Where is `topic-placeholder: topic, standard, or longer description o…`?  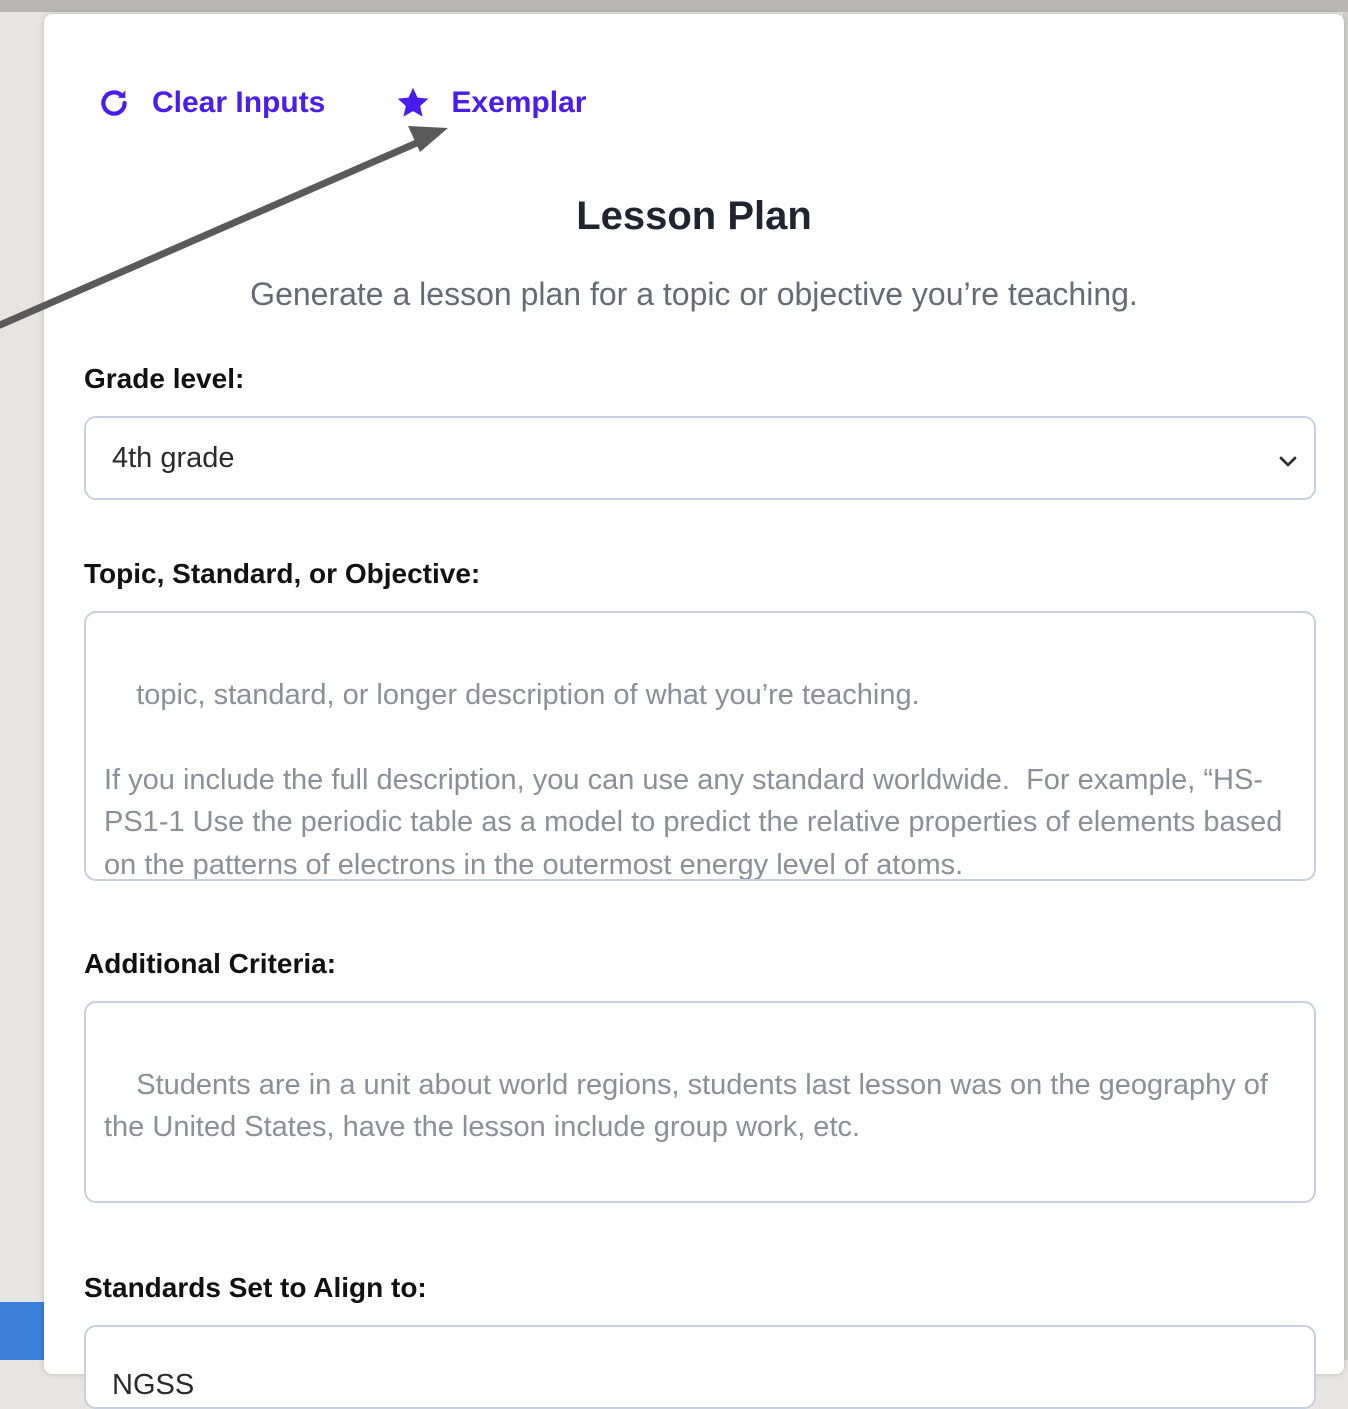
topic-placeholder: topic, standard, or longer description o… is located at coordinates (693, 779).